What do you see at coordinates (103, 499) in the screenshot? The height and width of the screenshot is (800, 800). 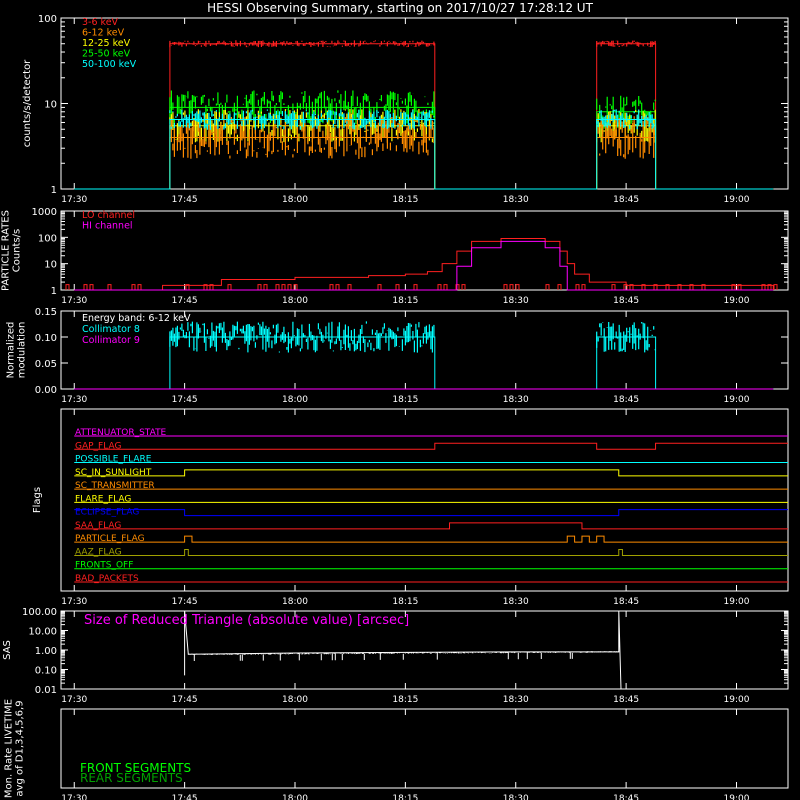 I see `flag-label-flare-flag: FLARE_FLAG` at bounding box center [103, 499].